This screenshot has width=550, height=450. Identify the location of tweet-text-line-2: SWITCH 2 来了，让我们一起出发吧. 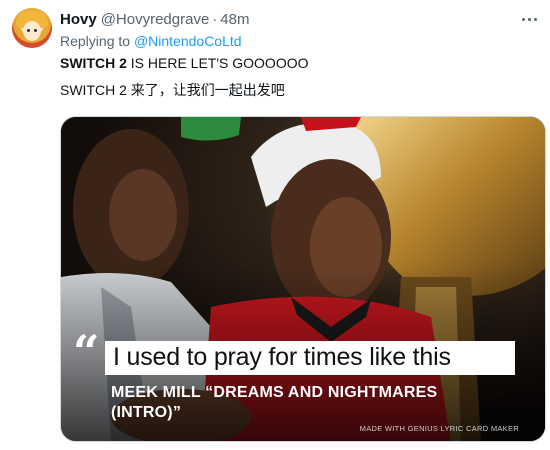
(172, 90).